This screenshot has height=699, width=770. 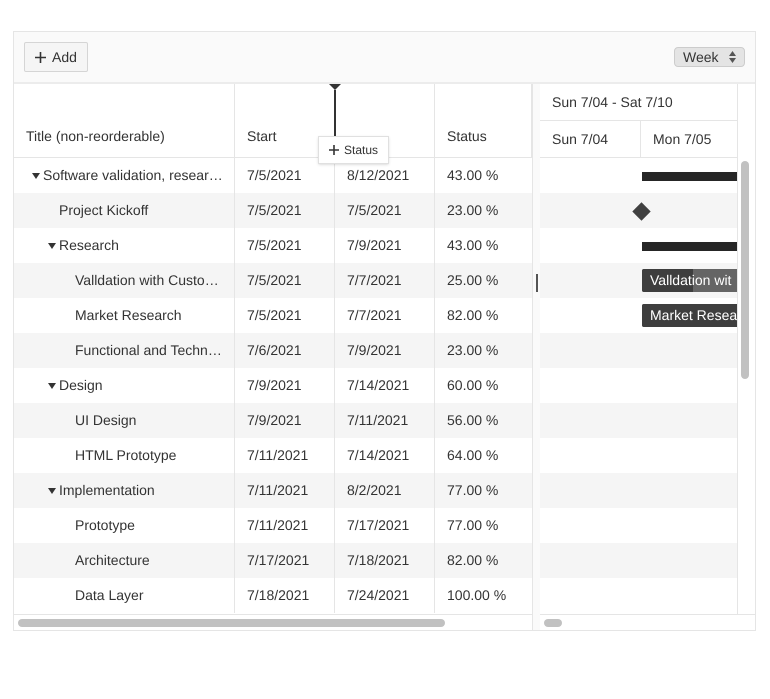 What do you see at coordinates (335, 110) in the screenshot?
I see `column-drop-indicator` at bounding box center [335, 110].